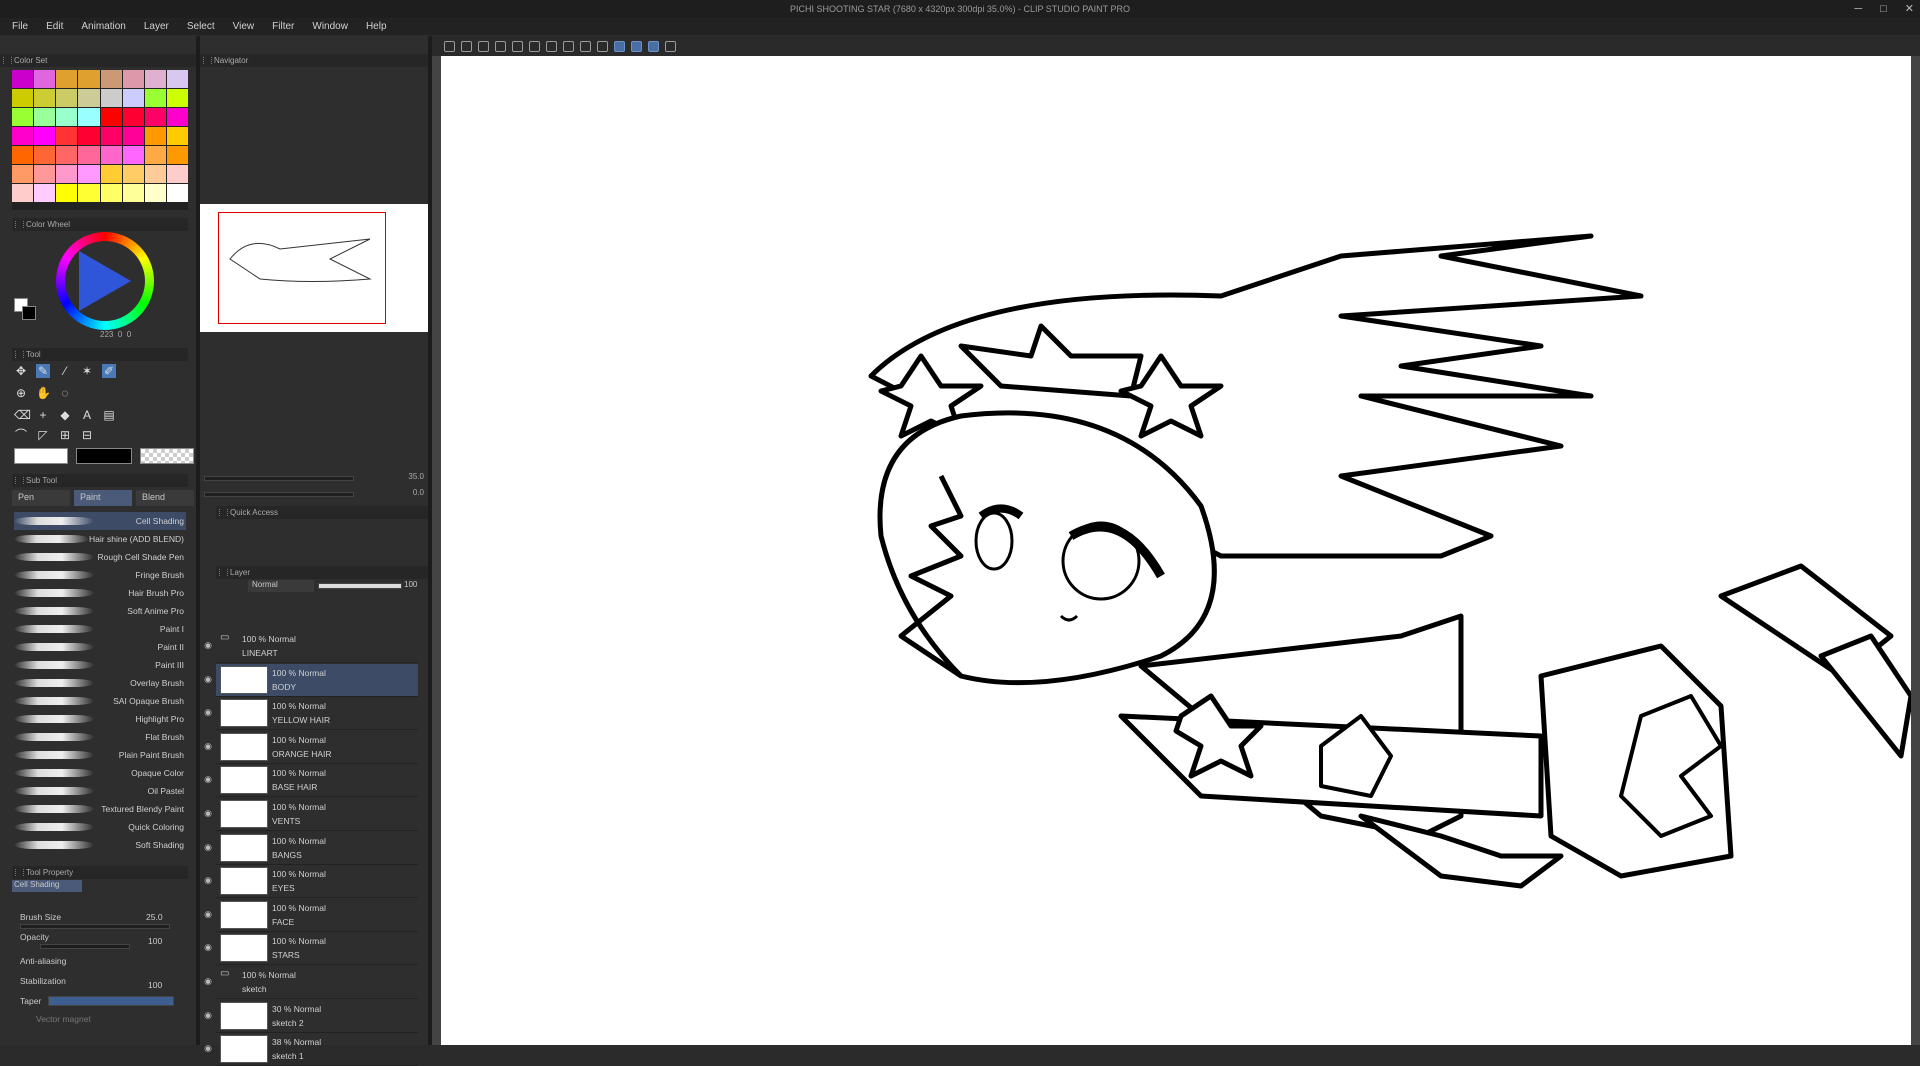 This screenshot has width=1920, height=1066. Describe the element at coordinates (317, 982) in the screenshot. I see `layer-folder: ▭ 100 % Normal sketch` at that location.